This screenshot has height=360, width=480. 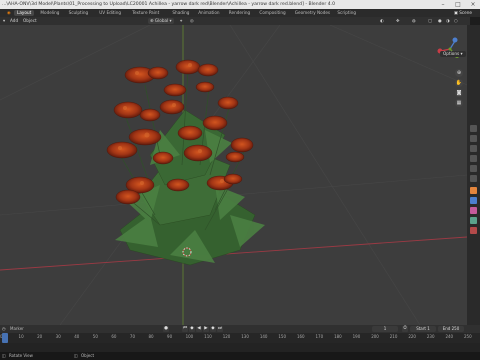 I want to click on modifier-tab-icon, so click(x=473, y=200).